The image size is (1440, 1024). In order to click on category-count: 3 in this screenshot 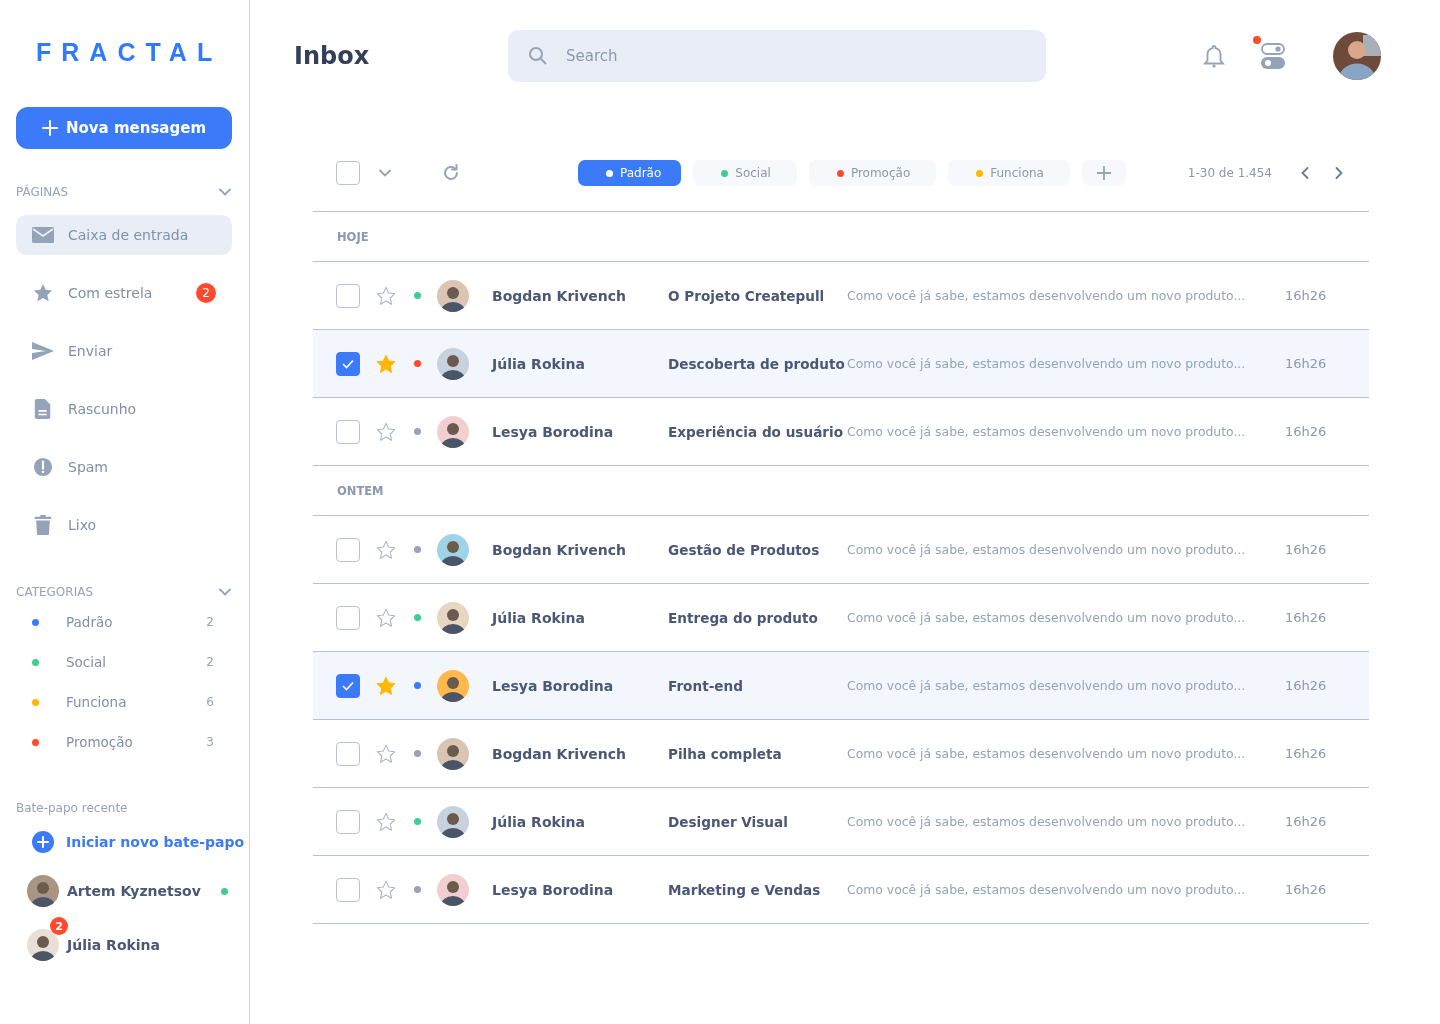, I will do `click(210, 742)`.